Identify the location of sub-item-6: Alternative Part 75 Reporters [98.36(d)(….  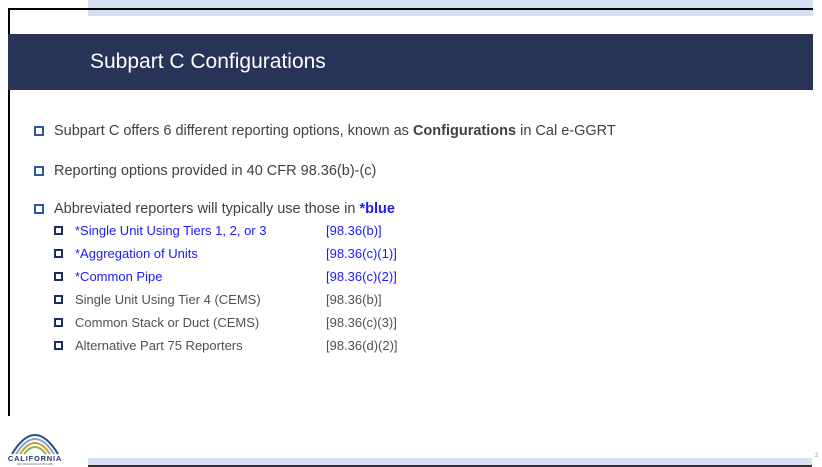
(226, 345).